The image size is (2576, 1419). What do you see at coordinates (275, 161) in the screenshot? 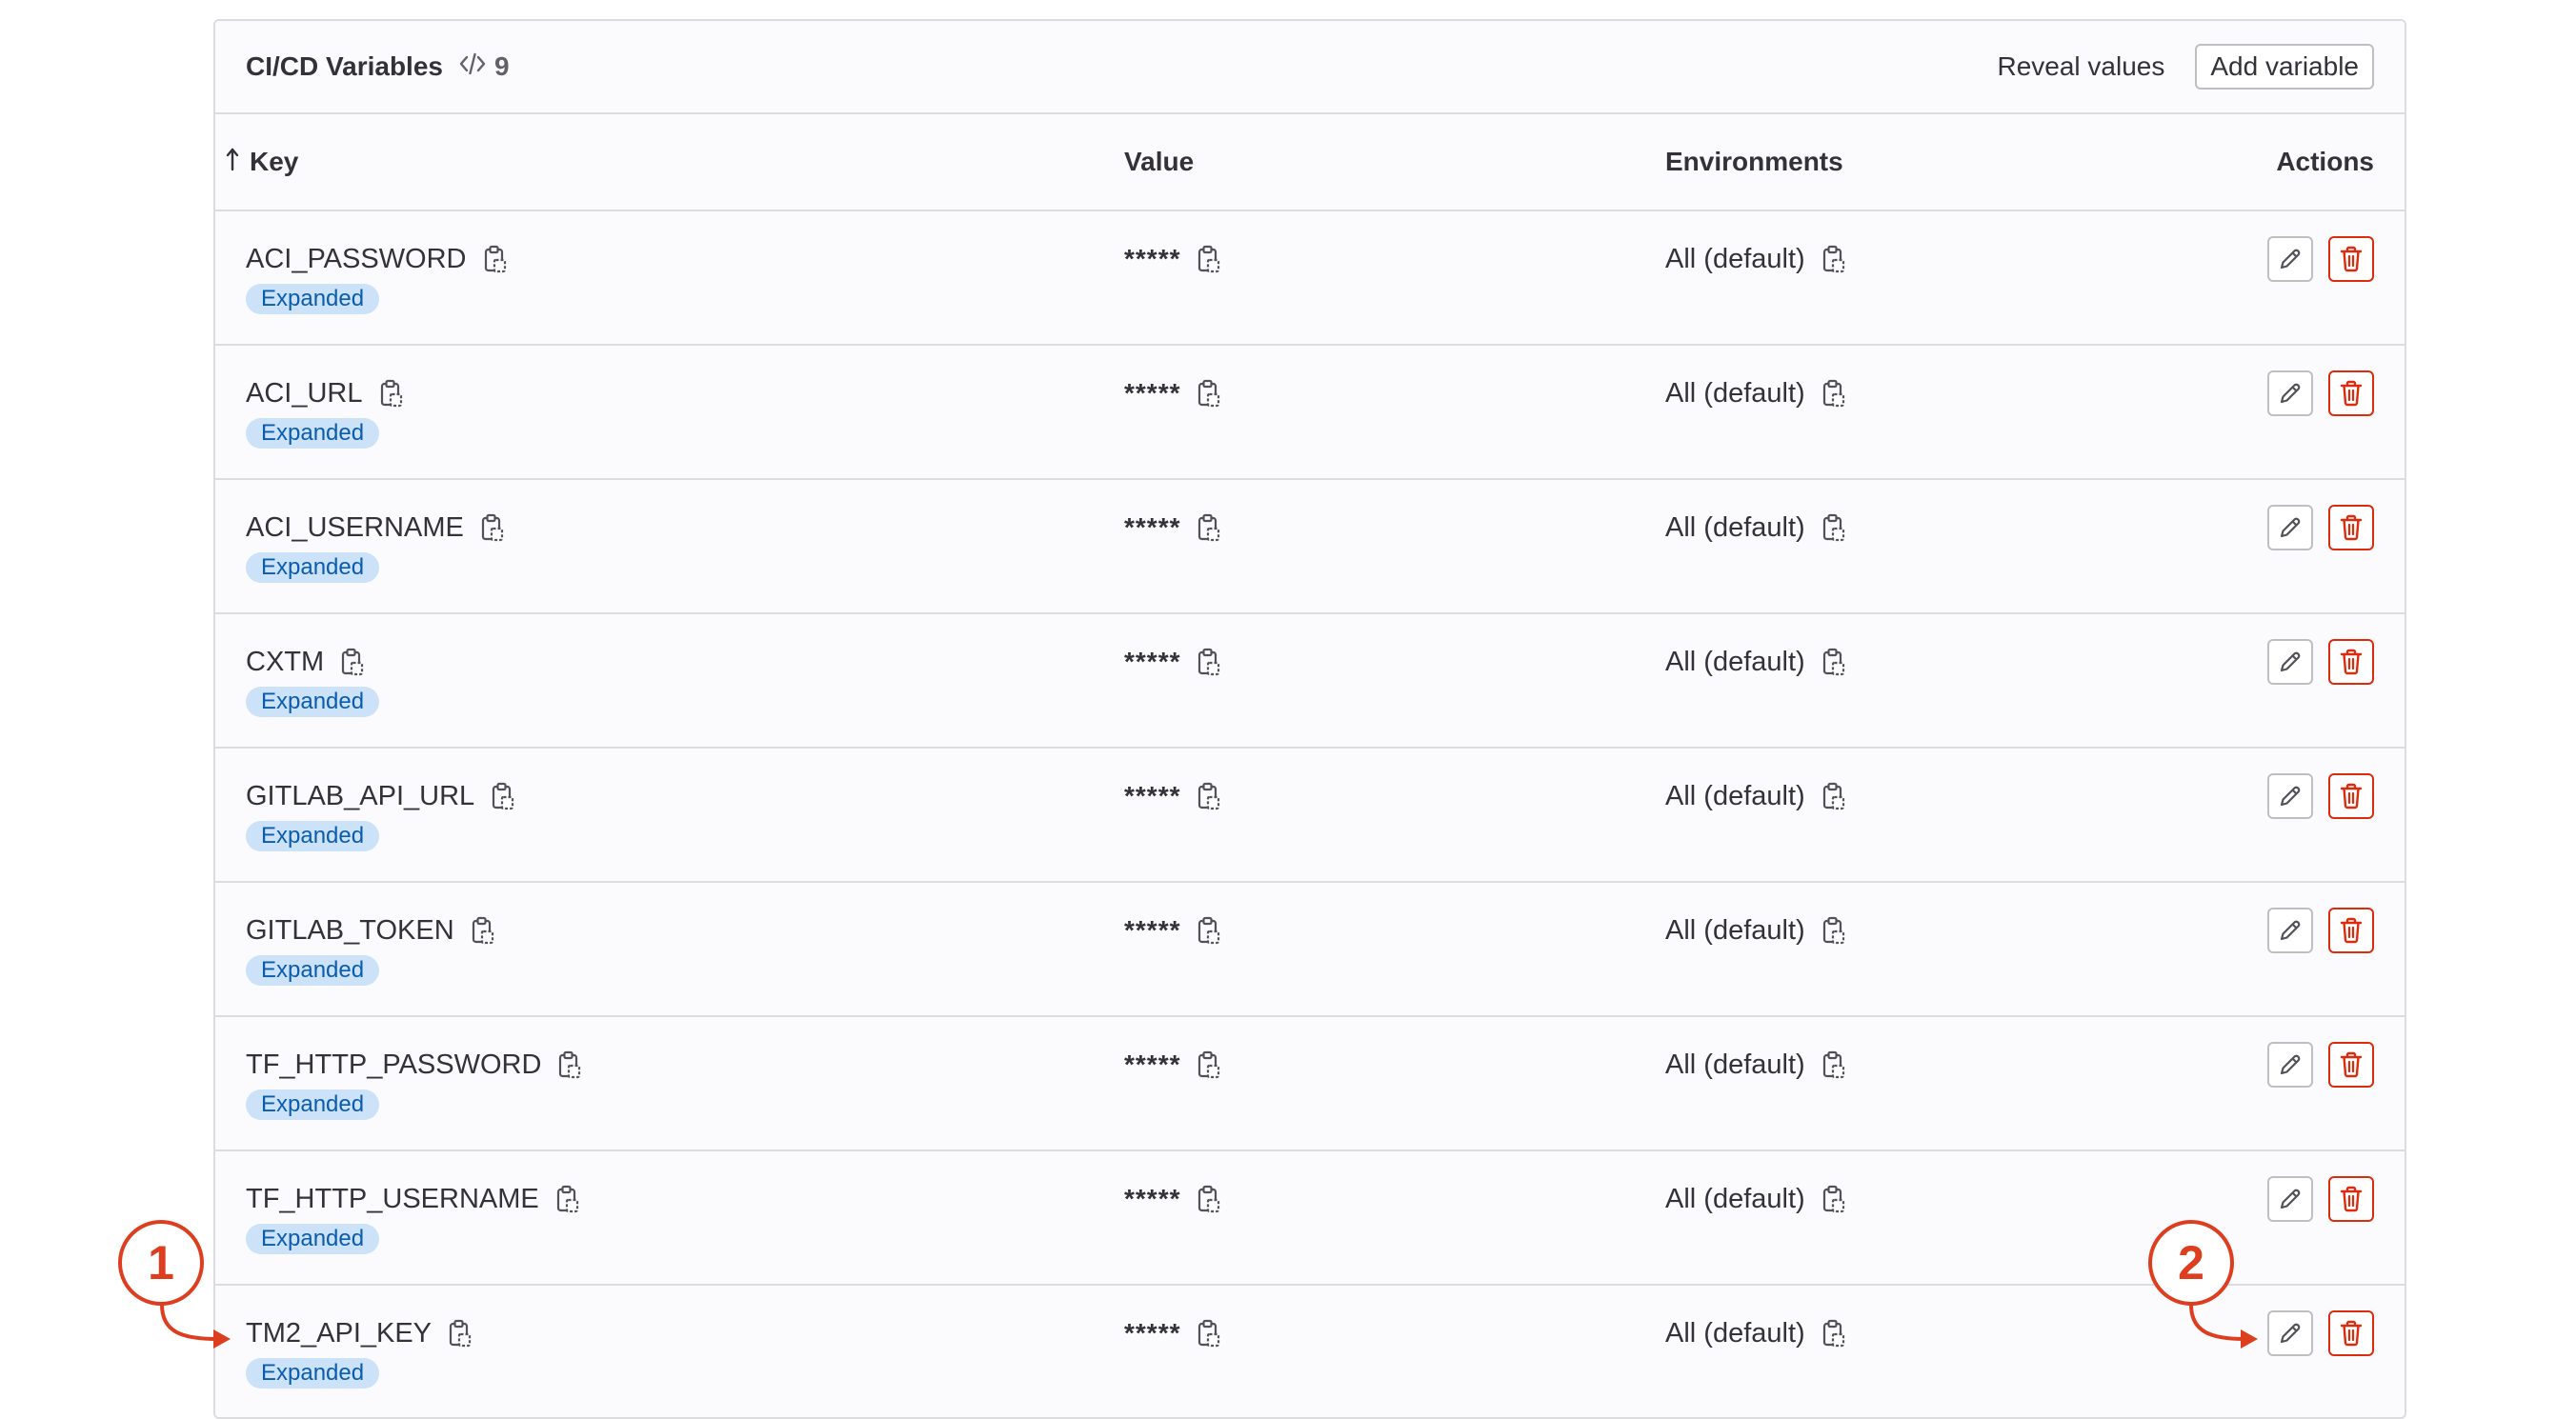
I see `column-header-key-label: Key` at bounding box center [275, 161].